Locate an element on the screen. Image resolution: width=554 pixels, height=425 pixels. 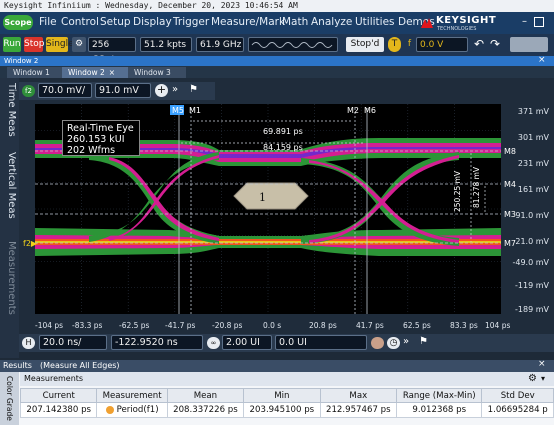
tab-vertical-meas: Vertical Meas is located at coordinates (9, 185).